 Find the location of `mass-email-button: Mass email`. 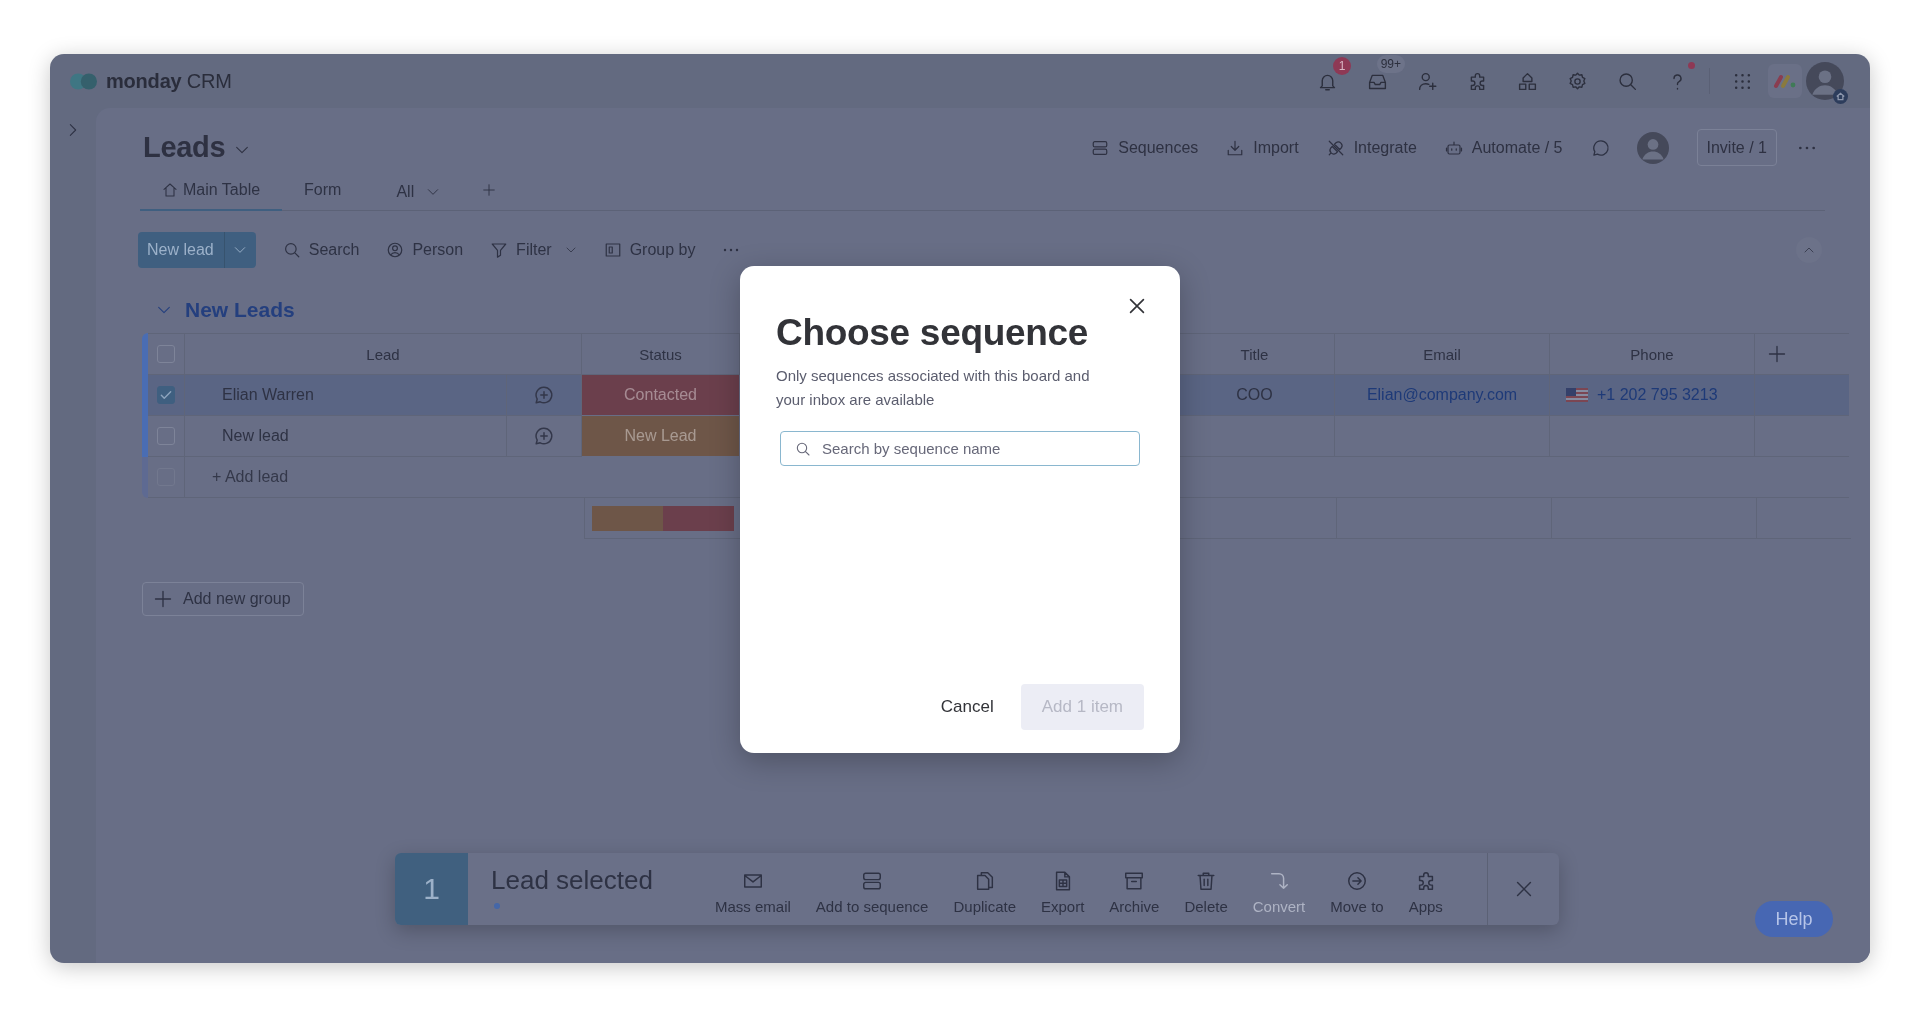

mass-email-button: Mass email is located at coordinates (753, 889).